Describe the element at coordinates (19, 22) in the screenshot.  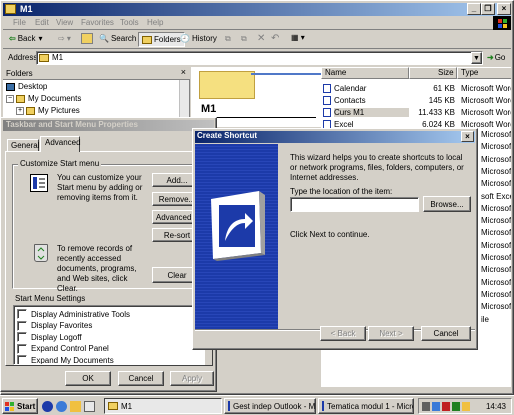
I see `menu-file: File` at that location.